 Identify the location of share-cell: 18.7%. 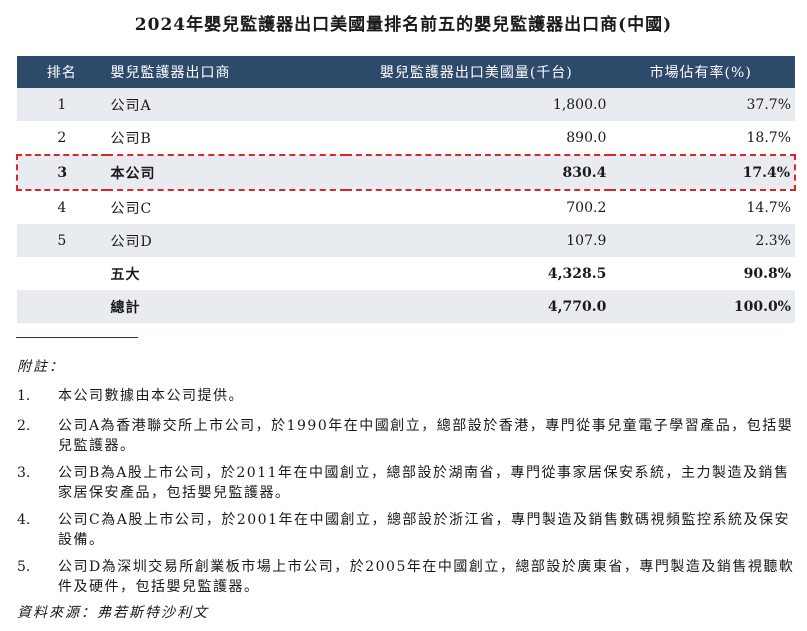
(768, 137).